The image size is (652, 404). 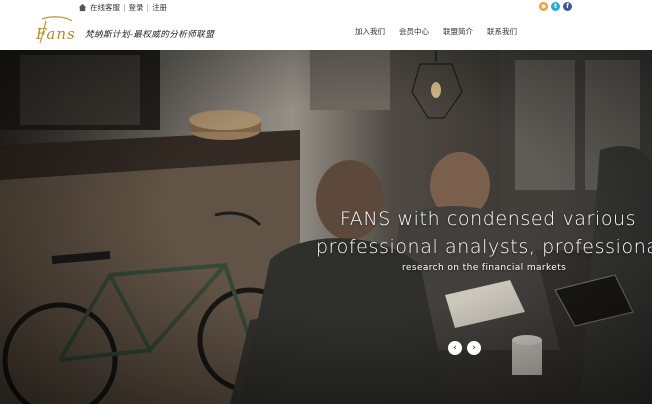 What do you see at coordinates (159, 7) in the screenshot?
I see `register-link: 注册` at bounding box center [159, 7].